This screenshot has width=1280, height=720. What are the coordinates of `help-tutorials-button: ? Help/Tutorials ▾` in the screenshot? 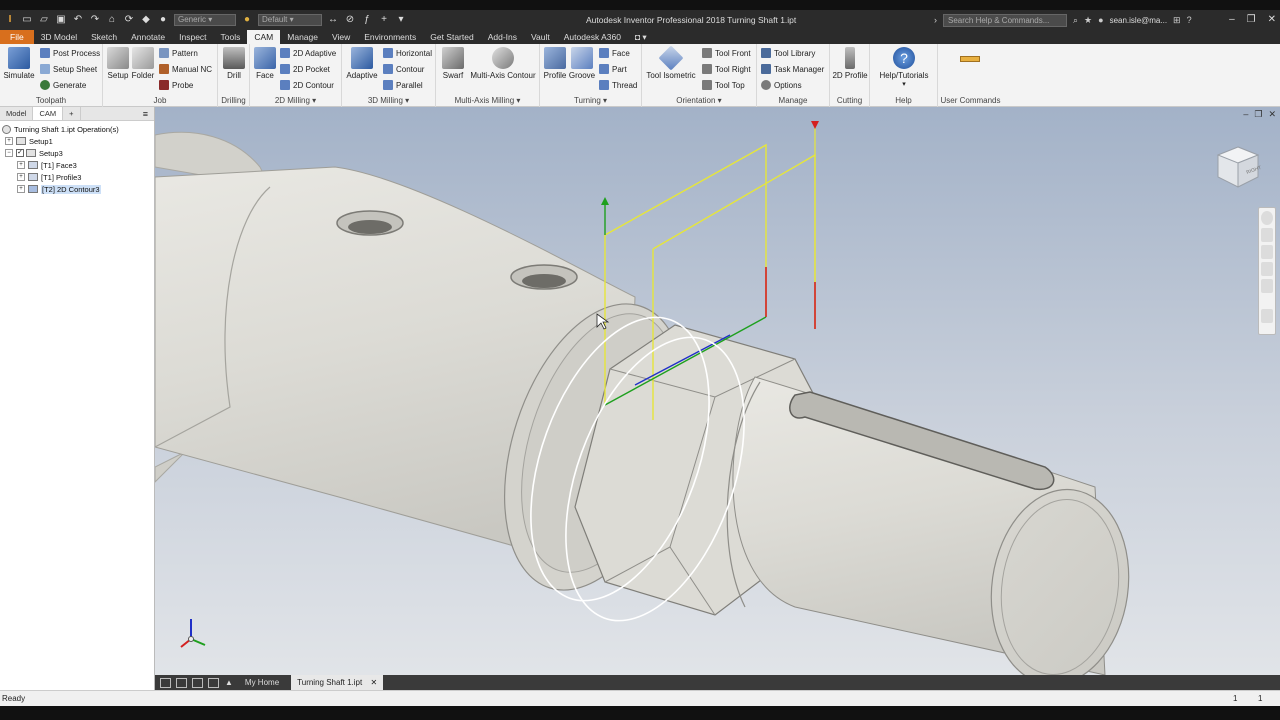 It's located at (904, 67).